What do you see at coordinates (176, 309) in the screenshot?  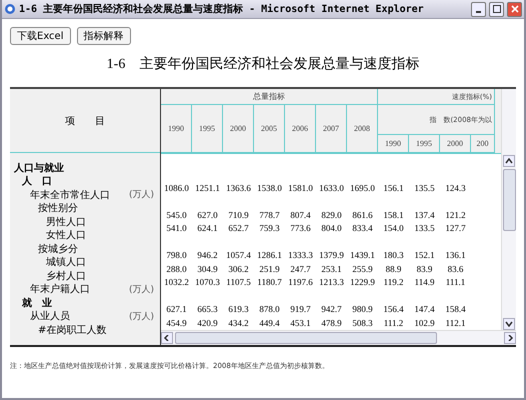 I see `table-cell-text: 627.1` at bounding box center [176, 309].